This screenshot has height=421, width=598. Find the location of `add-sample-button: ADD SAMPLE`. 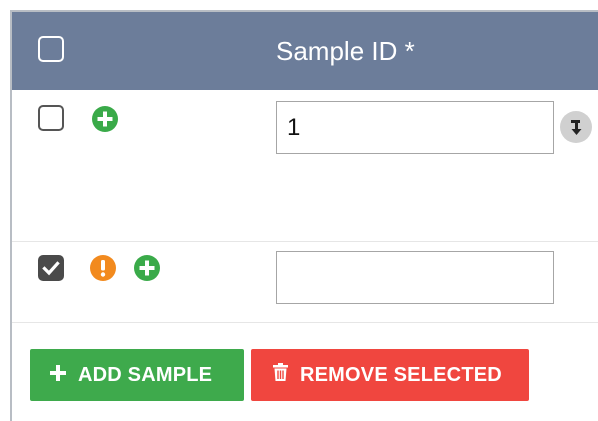

add-sample-button: ADD SAMPLE is located at coordinates (137, 375).